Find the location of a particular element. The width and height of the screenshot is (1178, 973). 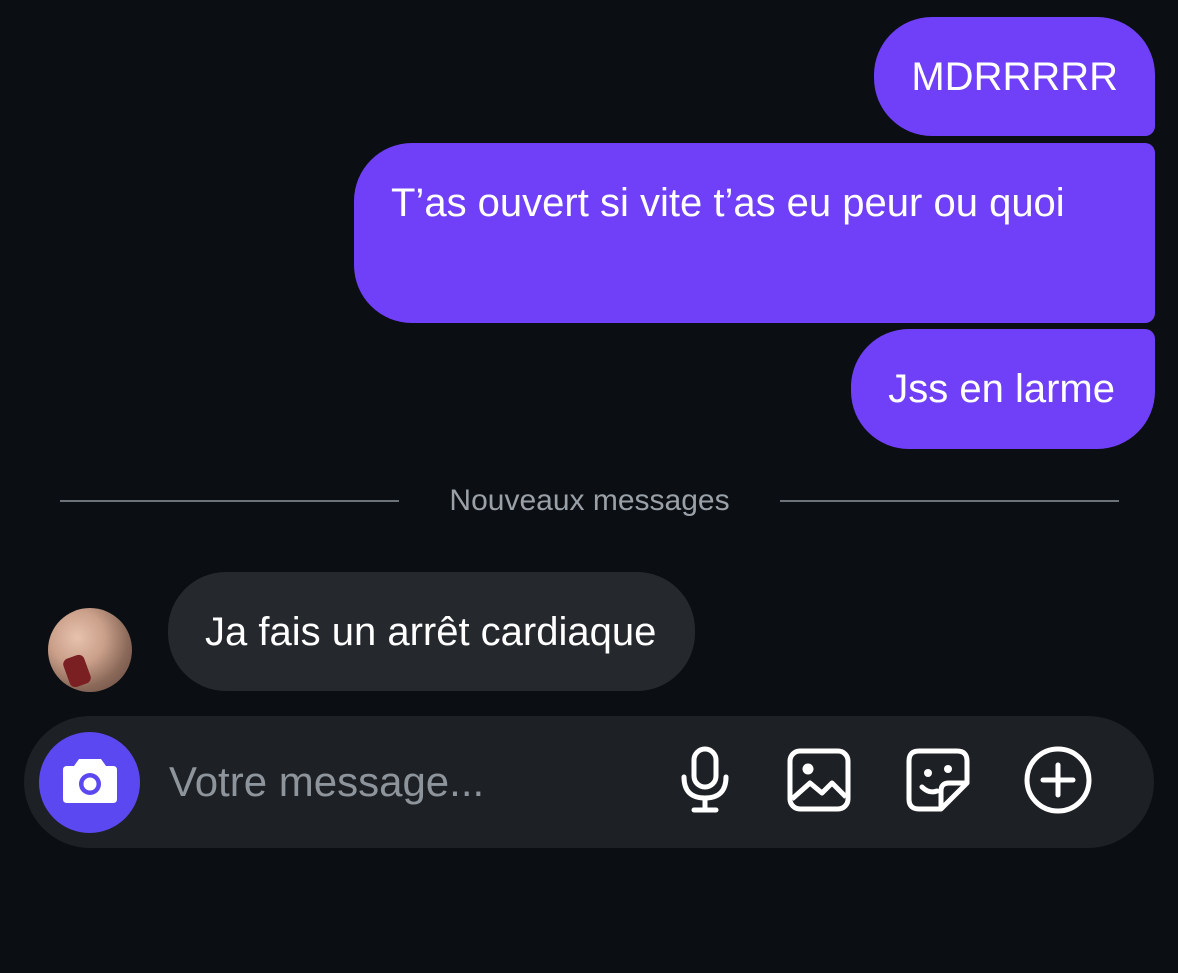

plus-circle-icon is located at coordinates (1058, 782).